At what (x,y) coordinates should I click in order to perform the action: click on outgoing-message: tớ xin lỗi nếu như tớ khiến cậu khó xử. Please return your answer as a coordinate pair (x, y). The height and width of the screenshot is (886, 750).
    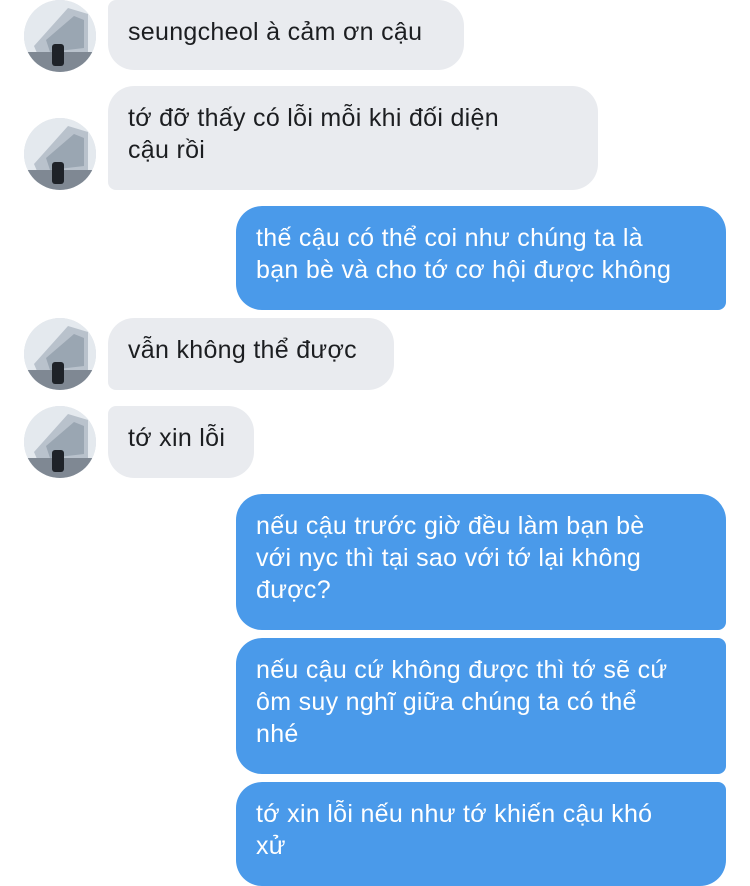
    Looking at the image, I should click on (481, 834).